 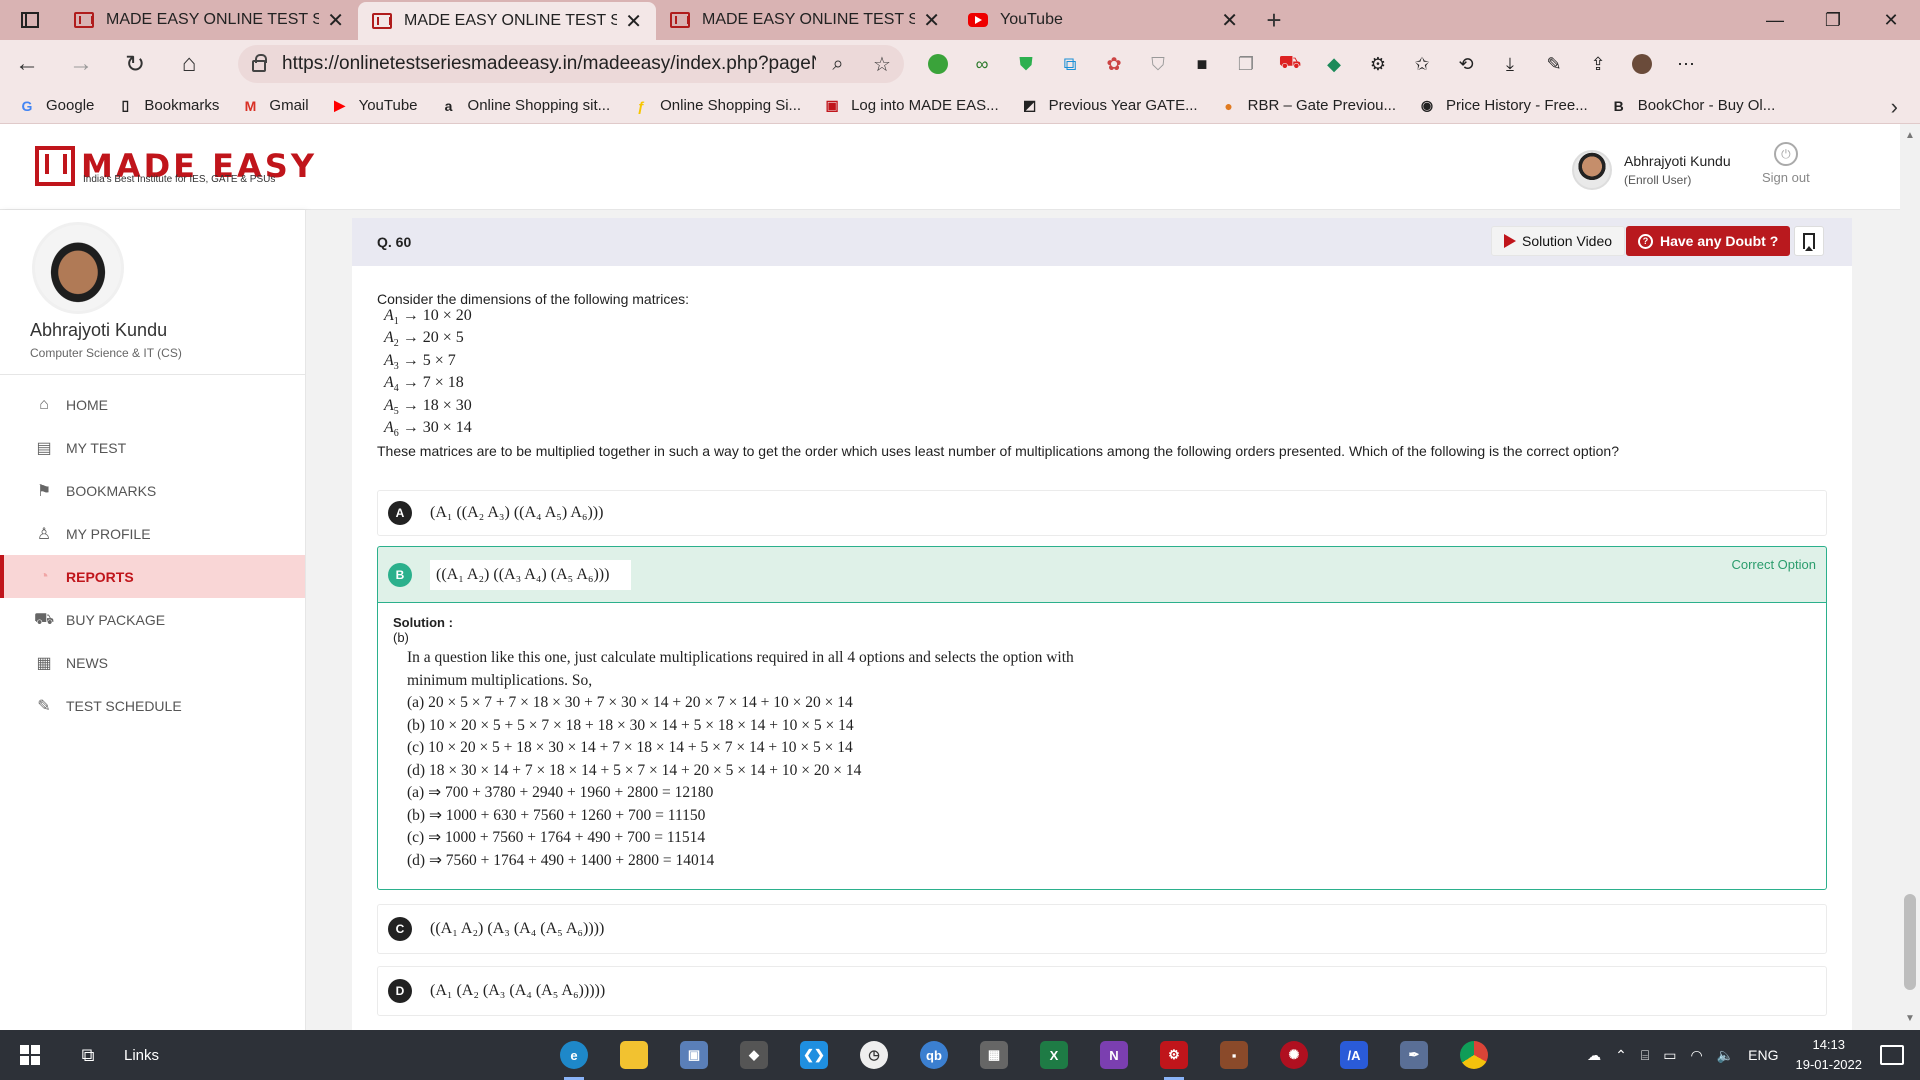 What do you see at coordinates (1234, 1055) in the screenshot?
I see `app-brown-icon: ▪` at bounding box center [1234, 1055].